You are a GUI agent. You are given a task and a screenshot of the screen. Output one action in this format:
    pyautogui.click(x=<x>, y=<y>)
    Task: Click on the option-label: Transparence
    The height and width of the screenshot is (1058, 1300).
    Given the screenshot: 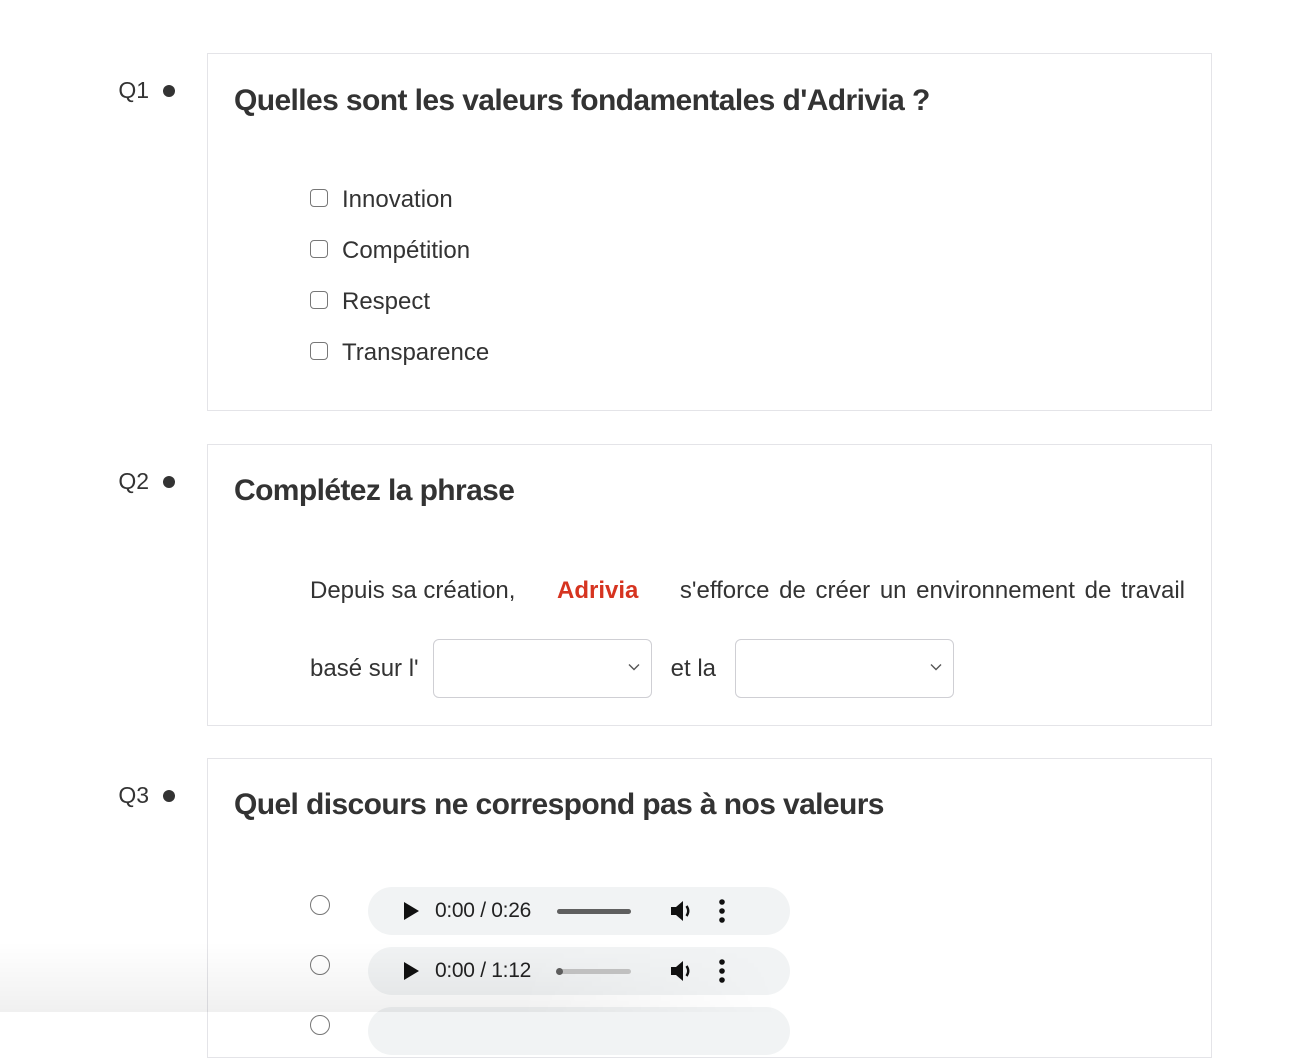 What is the action you would take?
    pyautogui.click(x=416, y=352)
    